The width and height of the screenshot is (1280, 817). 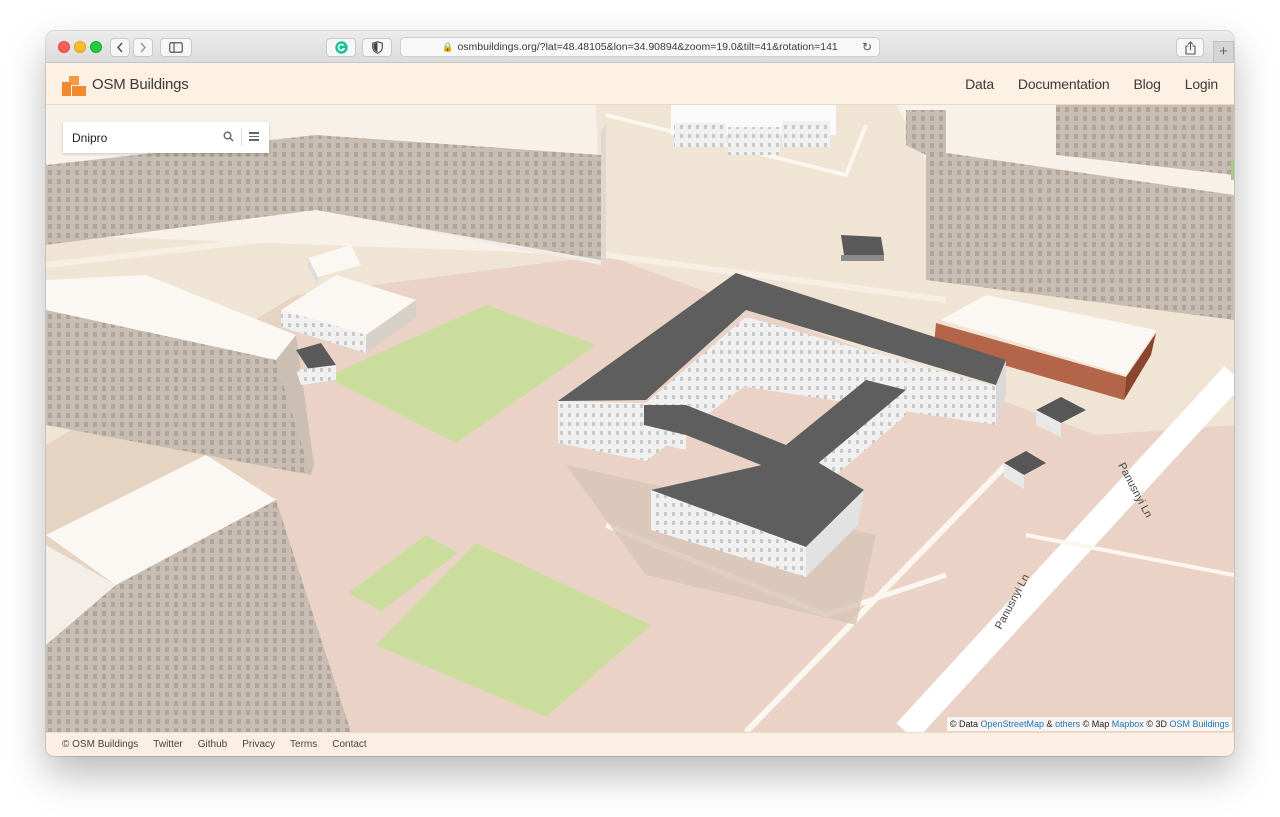 What do you see at coordinates (1128, 724) in the screenshot?
I see `attribution-mapbox-link: Mapbox` at bounding box center [1128, 724].